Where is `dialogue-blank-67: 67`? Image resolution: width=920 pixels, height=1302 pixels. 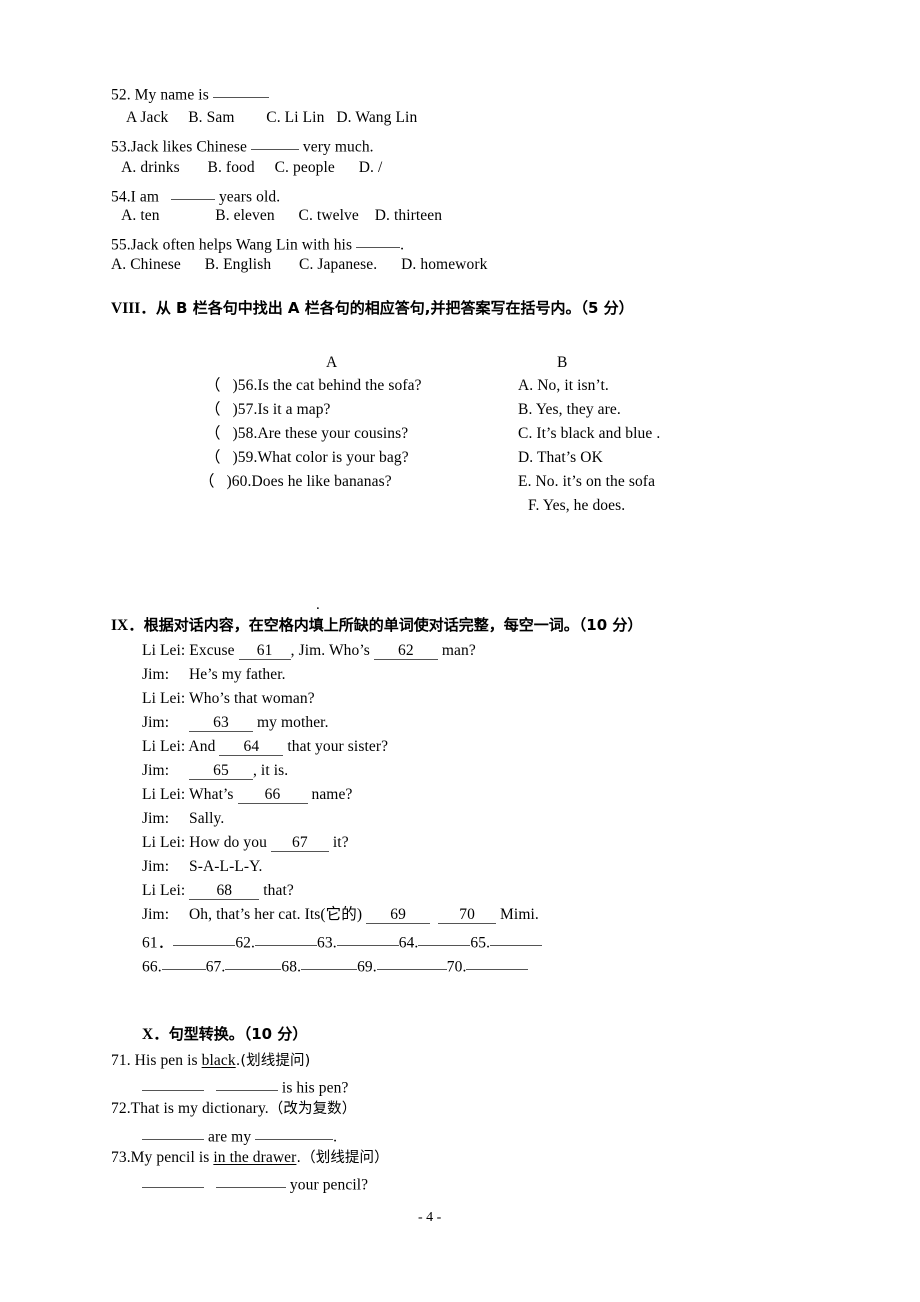 dialogue-blank-67: 67 is located at coordinates (299, 843).